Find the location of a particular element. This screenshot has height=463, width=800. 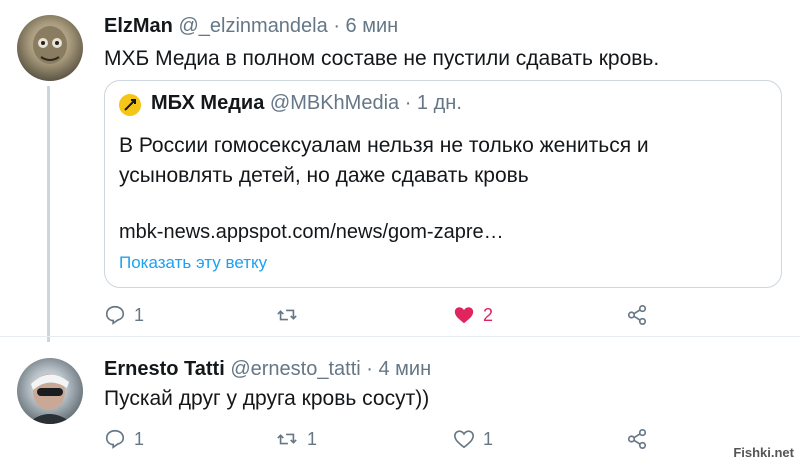

quote-avatar is located at coordinates (130, 105).